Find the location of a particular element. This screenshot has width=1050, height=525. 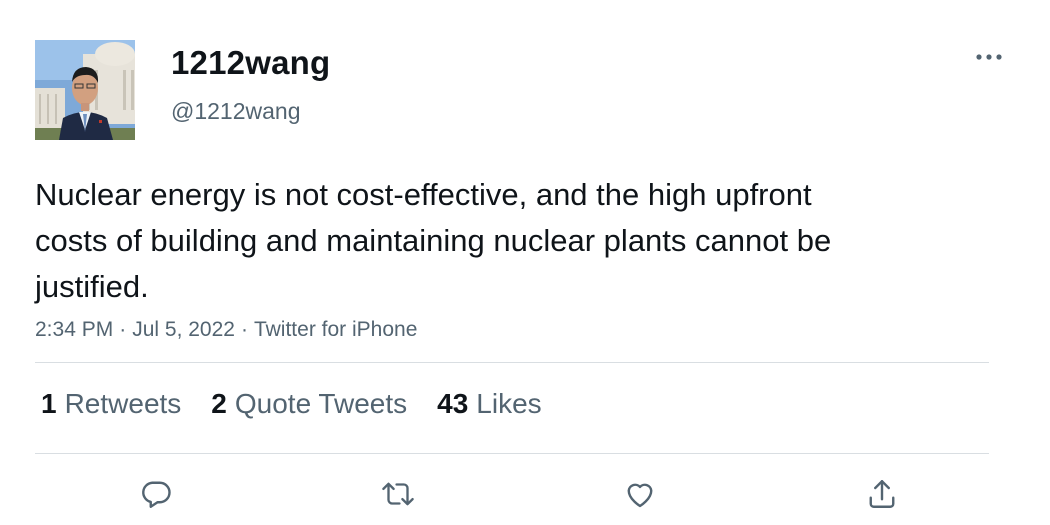

quote-tweets-stat: 2 Quote Tweets is located at coordinates (309, 404).